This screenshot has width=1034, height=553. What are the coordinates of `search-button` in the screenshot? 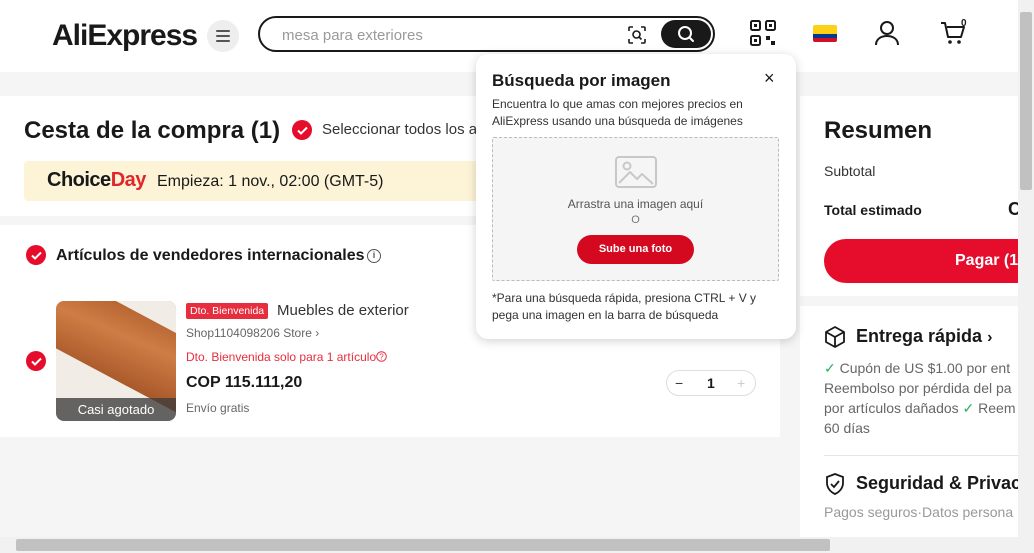 It's located at (686, 34).